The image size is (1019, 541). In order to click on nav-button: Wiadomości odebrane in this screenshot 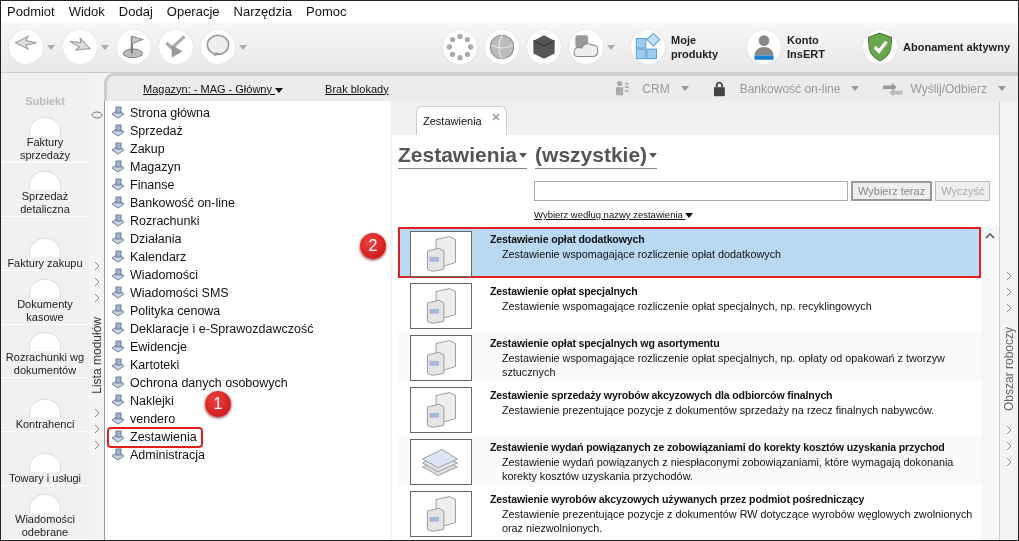, I will do `click(45, 513)`.